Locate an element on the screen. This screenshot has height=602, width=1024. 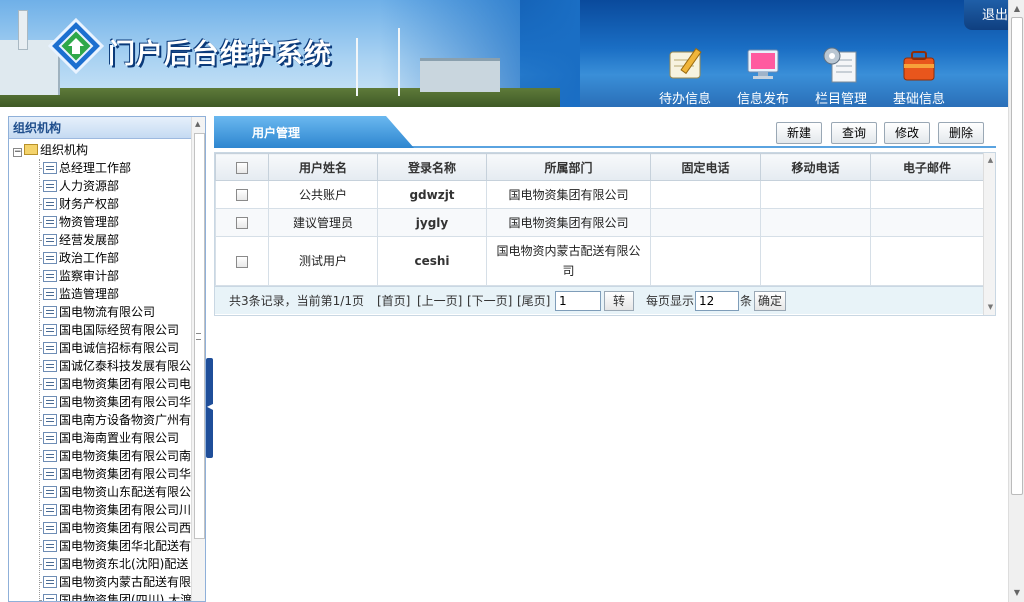
tree-item: 国电物资集团有限公司川 is located at coordinates (117, 510).